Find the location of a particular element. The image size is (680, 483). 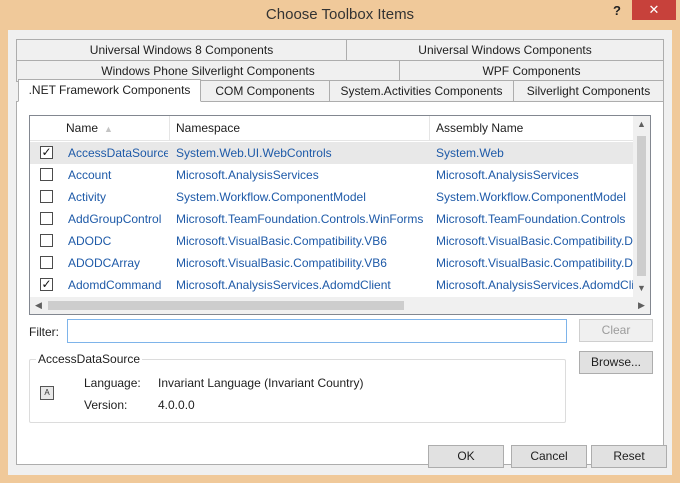

item-namespace: Microsoft.AnalysisServices is located at coordinates (247, 175).